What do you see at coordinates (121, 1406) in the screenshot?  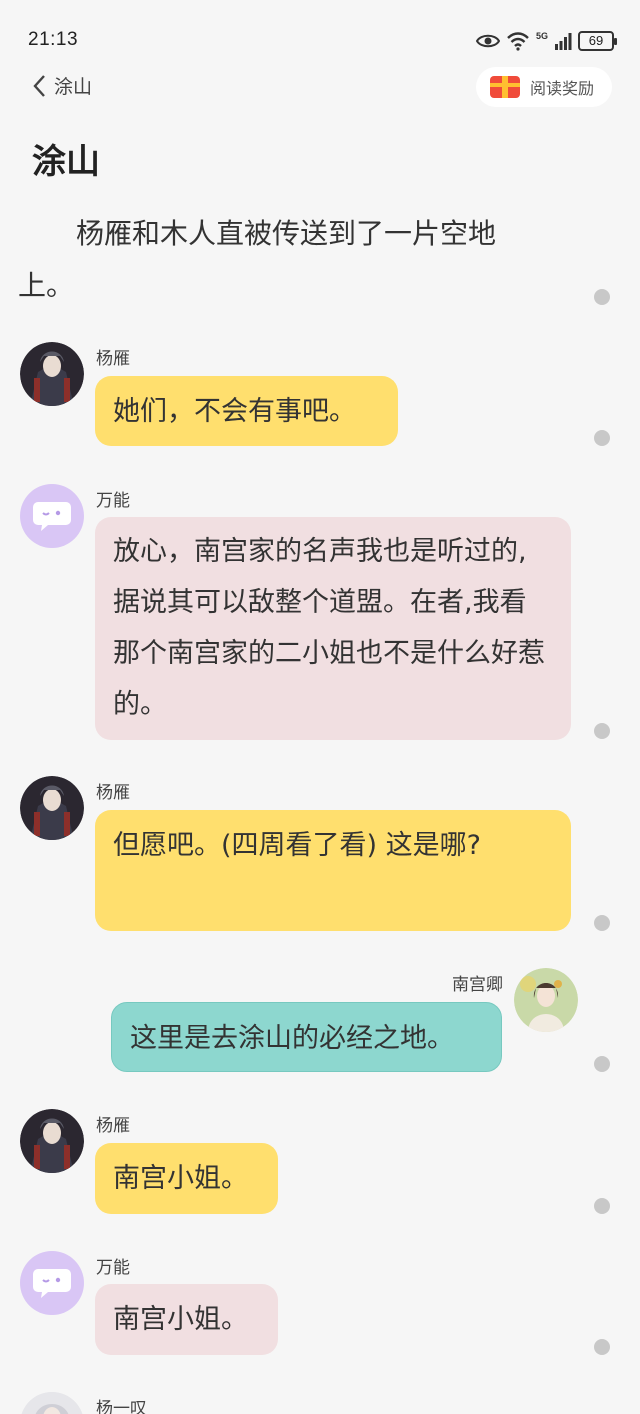 I see `speaker-name: 杨一叹` at bounding box center [121, 1406].